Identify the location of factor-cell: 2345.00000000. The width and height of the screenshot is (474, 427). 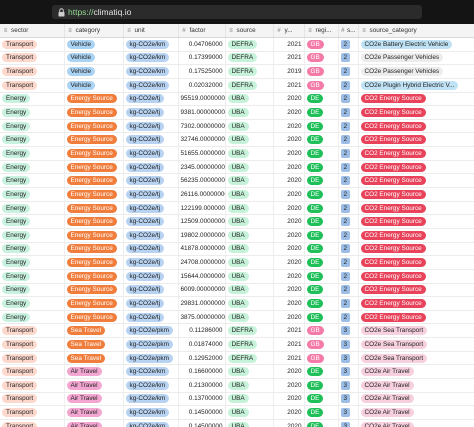
(202, 167).